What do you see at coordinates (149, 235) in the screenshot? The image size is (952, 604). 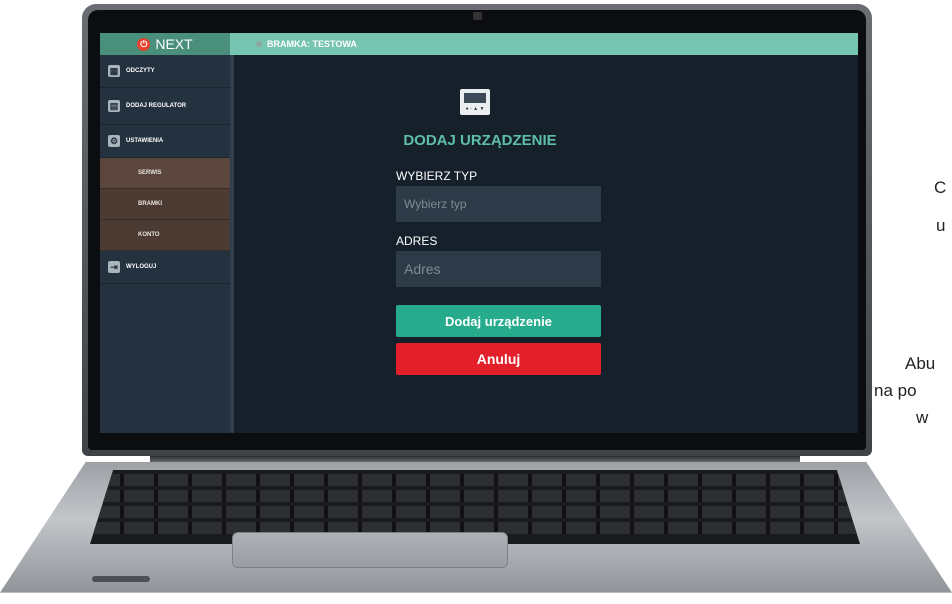 I see `sidebar-subitem-label: KONTO` at bounding box center [149, 235].